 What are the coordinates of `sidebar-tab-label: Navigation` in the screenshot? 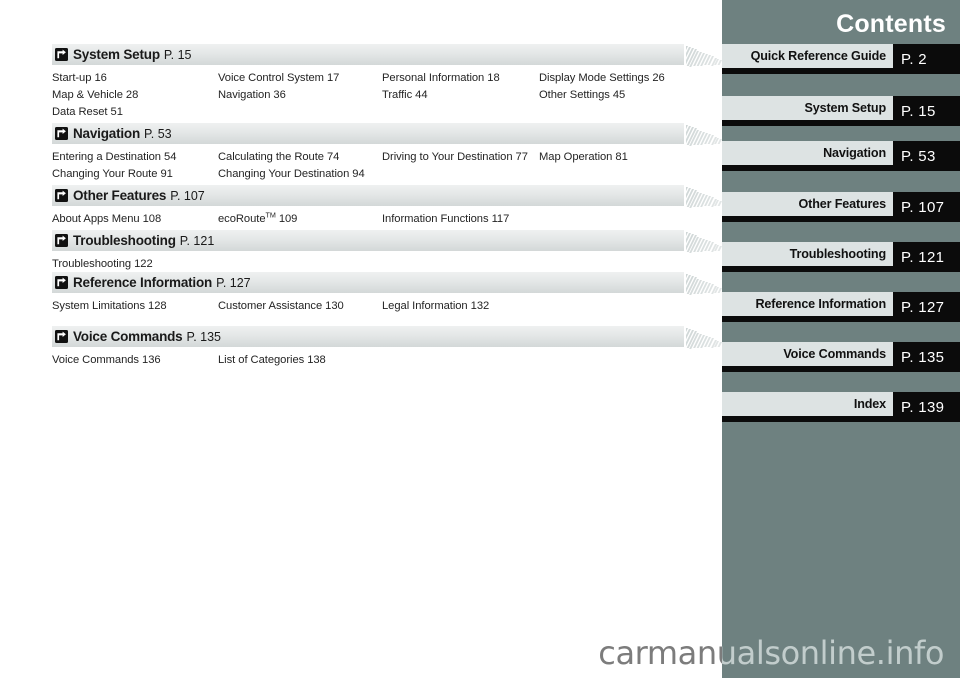 It's located at (854, 153).